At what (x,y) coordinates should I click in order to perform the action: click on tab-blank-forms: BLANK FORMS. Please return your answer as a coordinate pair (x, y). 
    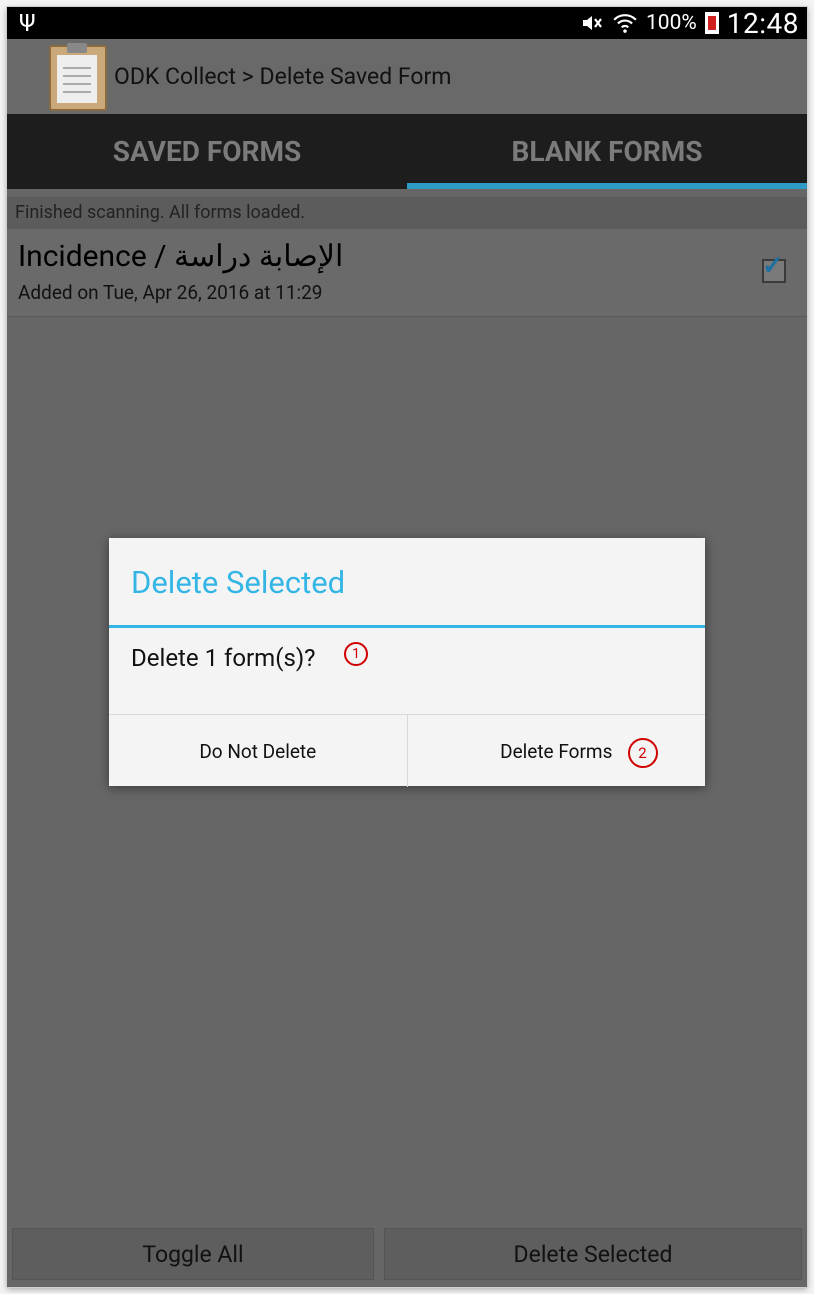
    Looking at the image, I should click on (607, 151).